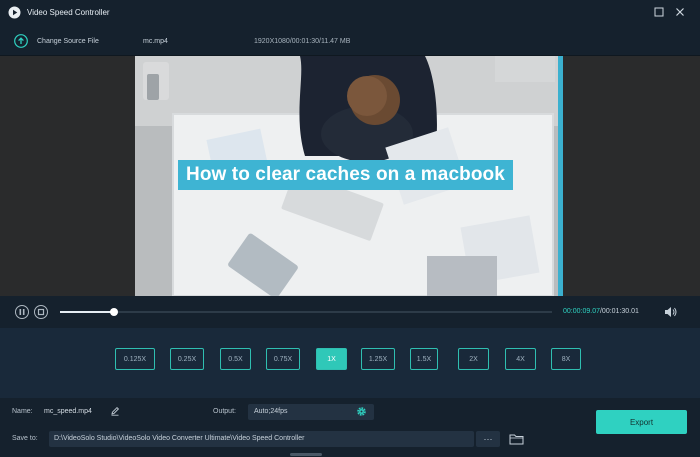  What do you see at coordinates (68, 12) in the screenshot?
I see `window-title: Video Speed Controller` at bounding box center [68, 12].